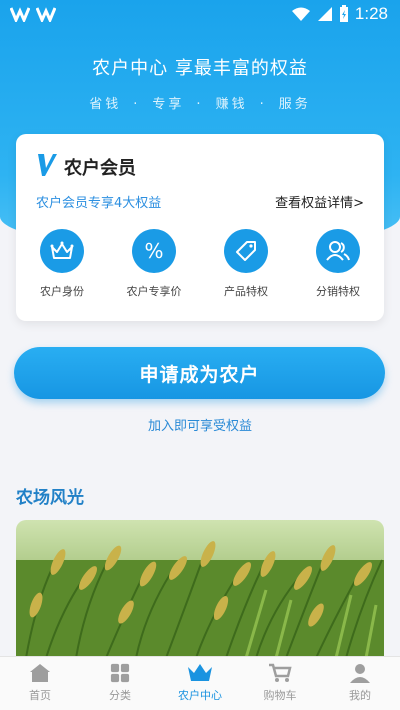  Describe the element at coordinates (360, 683) in the screenshot. I see `tab-mine: 我的` at that location.